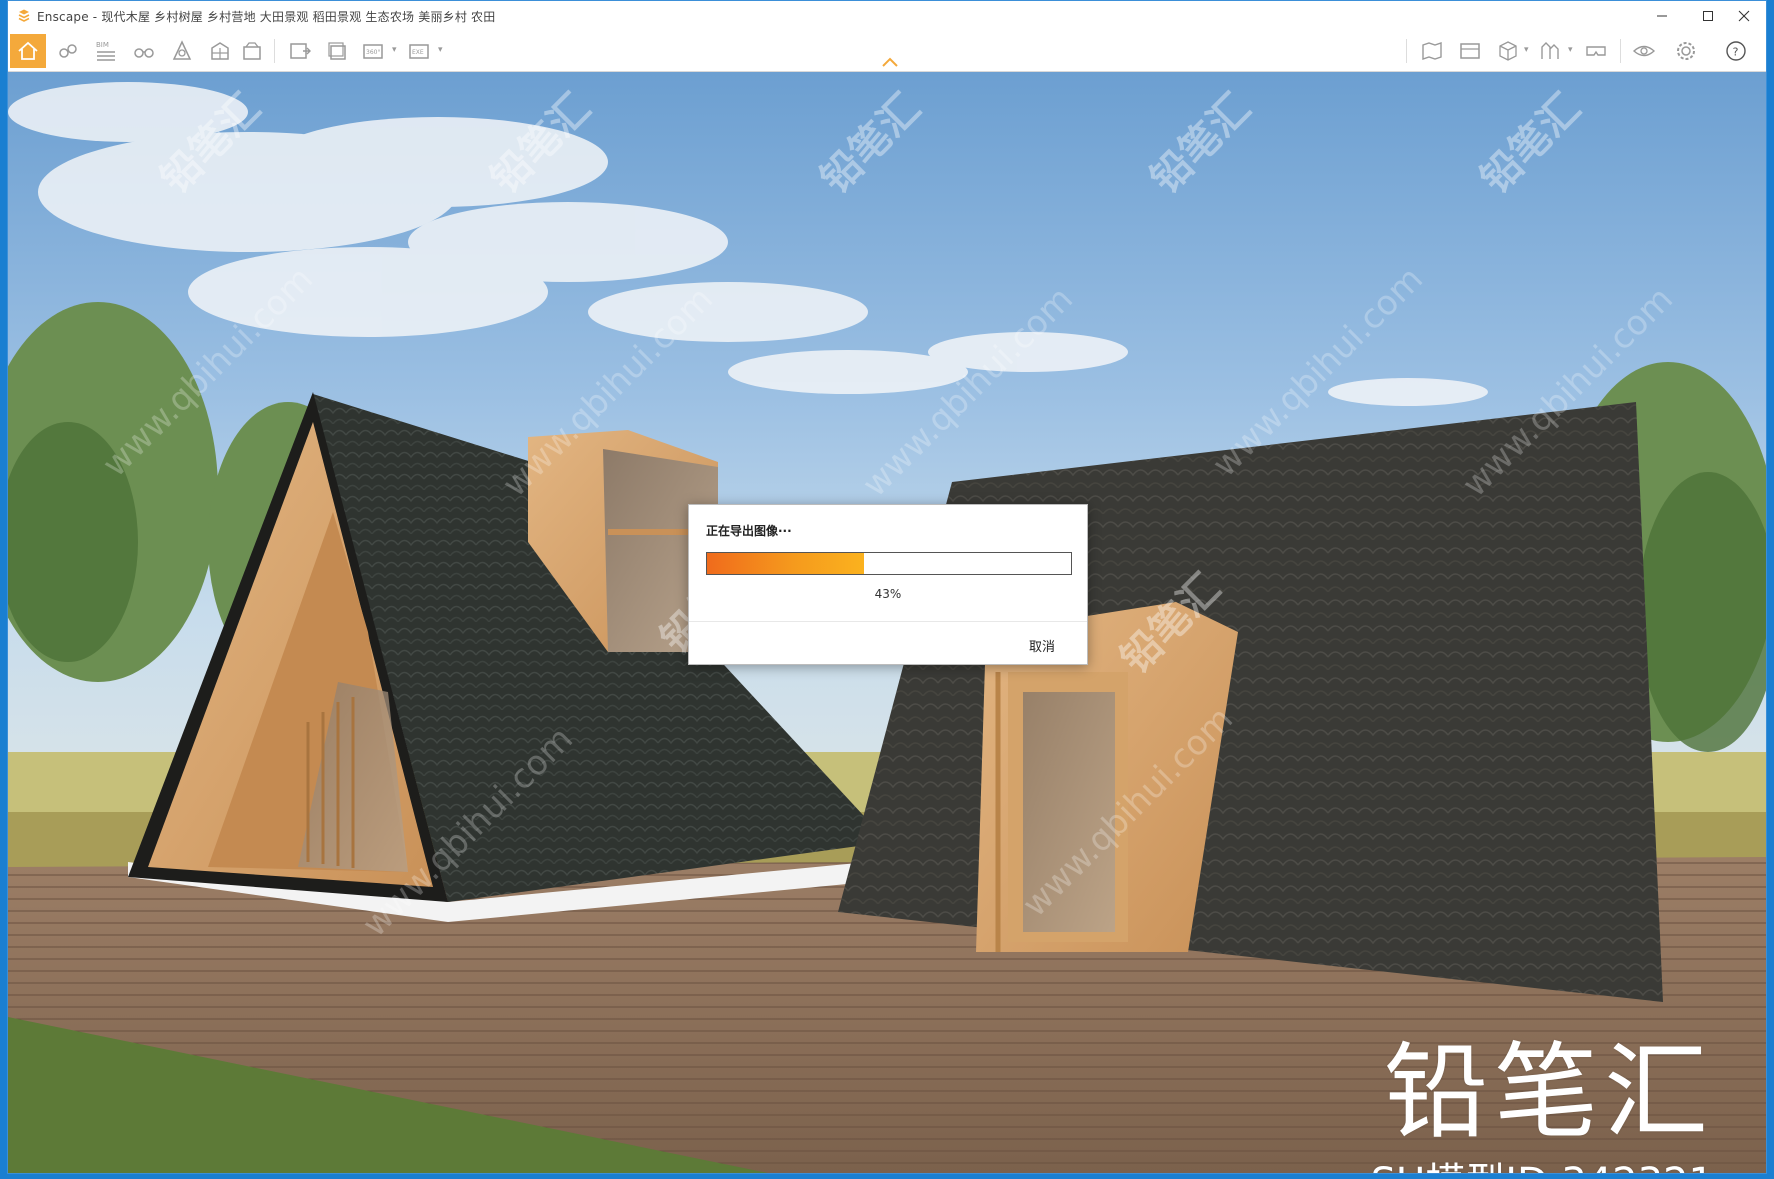  I want to click on visual-settings-icon, so click(1644, 51).